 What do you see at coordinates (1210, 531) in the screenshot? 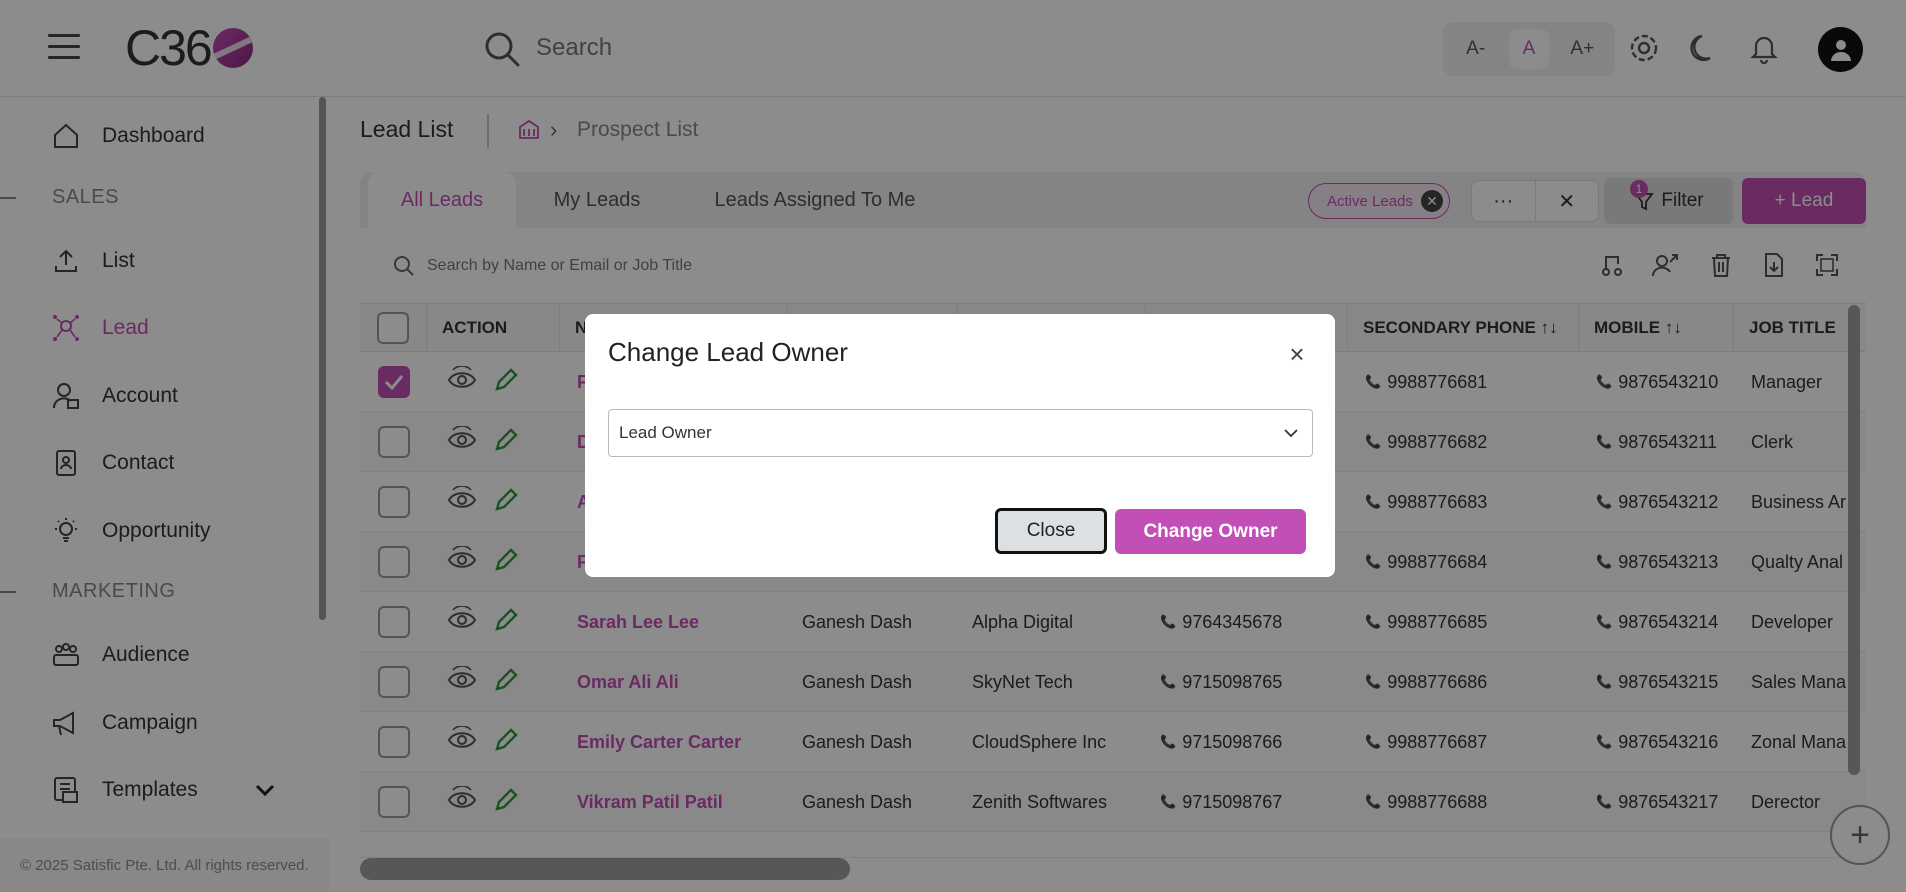
I see `change-owner-button: Change Owner` at bounding box center [1210, 531].